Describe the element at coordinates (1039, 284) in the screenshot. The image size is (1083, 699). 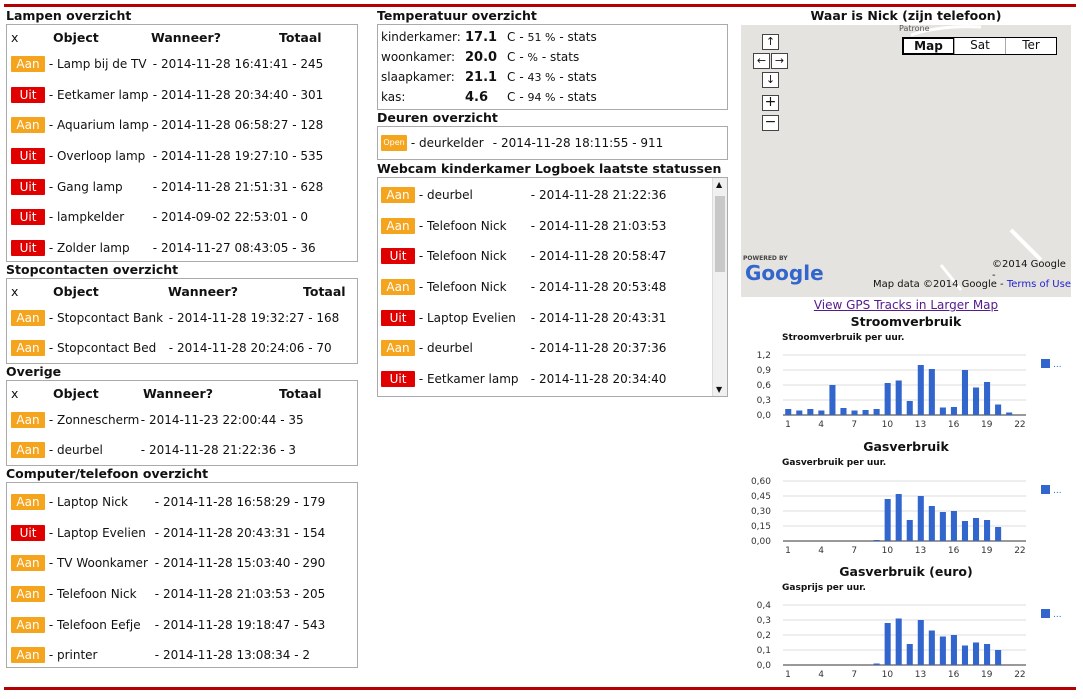
I see `terms-of-use-link: Terms of Use` at that location.